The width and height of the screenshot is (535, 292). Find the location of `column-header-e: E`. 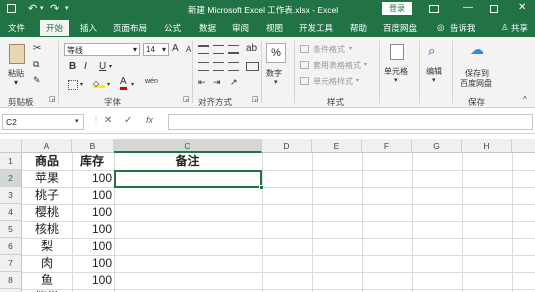

column-header-e: E is located at coordinates (337, 146).